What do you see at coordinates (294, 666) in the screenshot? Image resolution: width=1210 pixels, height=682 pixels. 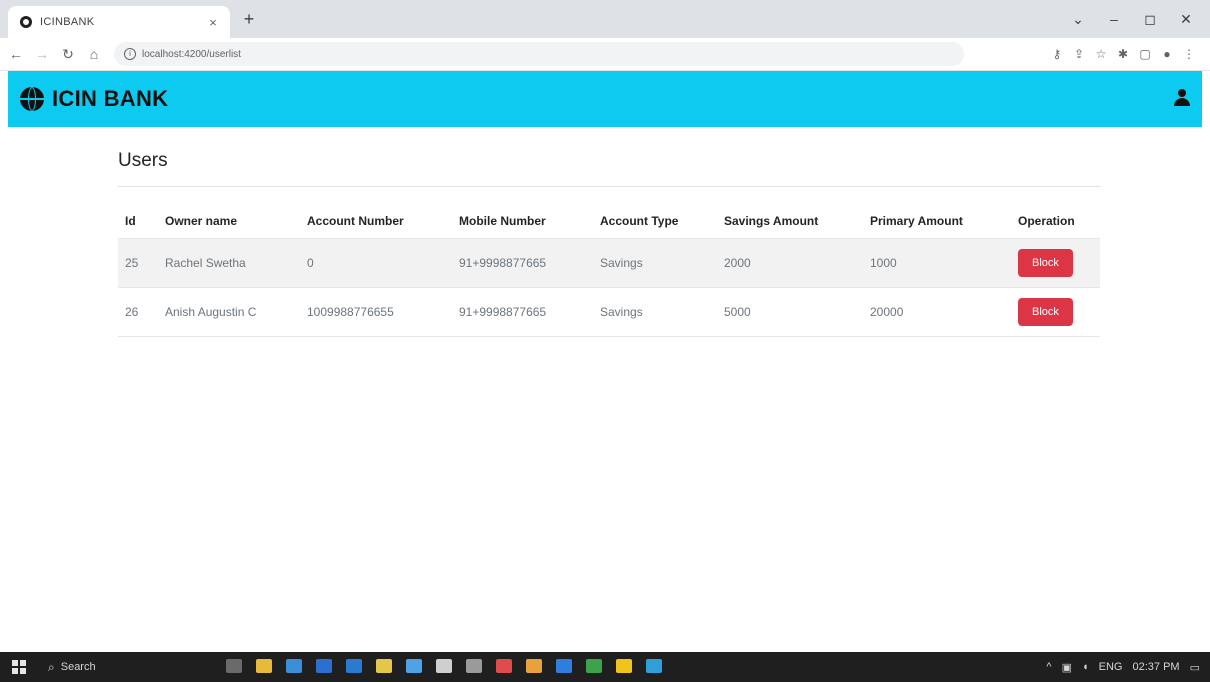 I see `edge-icon` at bounding box center [294, 666].